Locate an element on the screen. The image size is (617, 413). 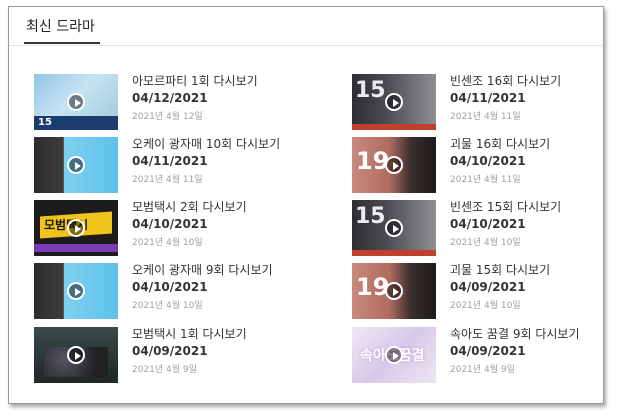
thumbnail-strip is located at coordinates (76, 248).